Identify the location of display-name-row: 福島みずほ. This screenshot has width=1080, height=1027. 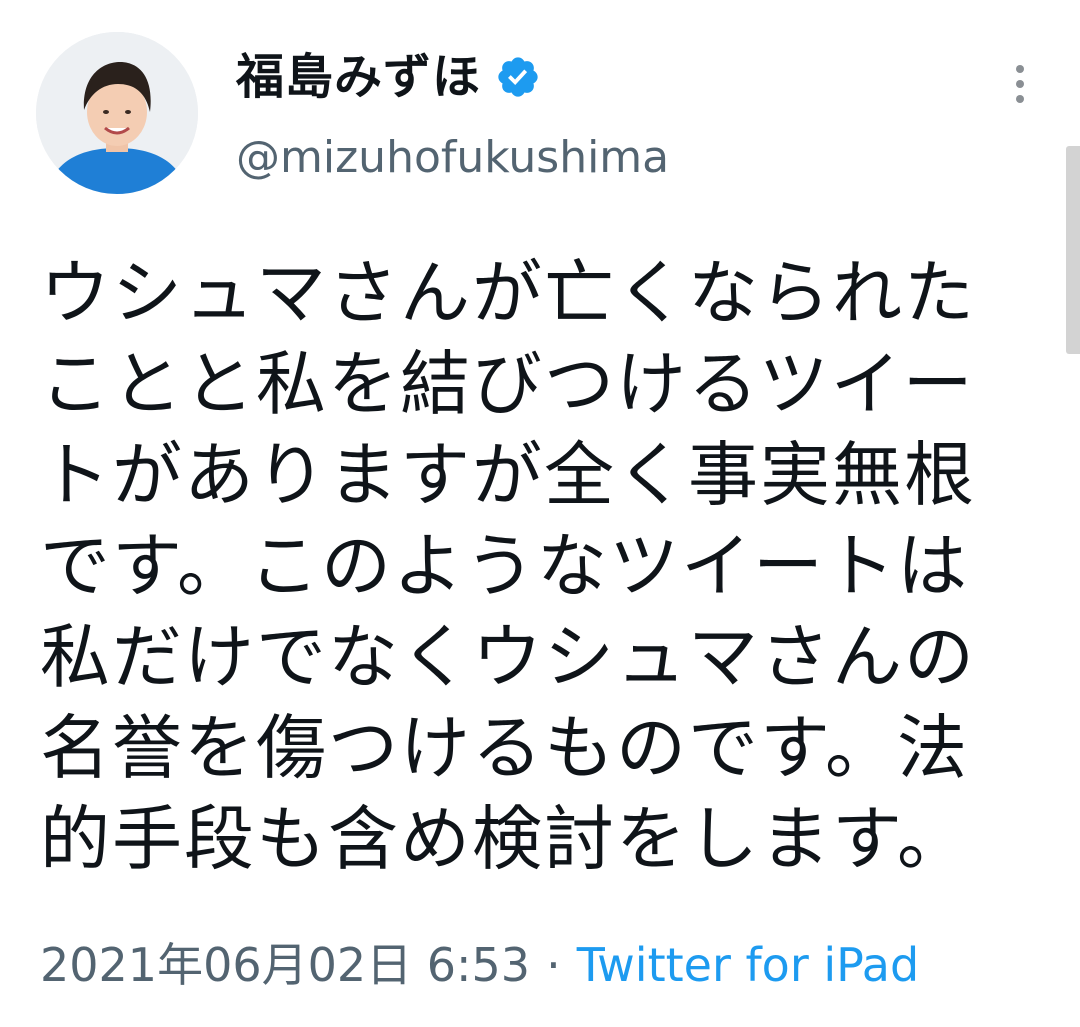
(388, 77).